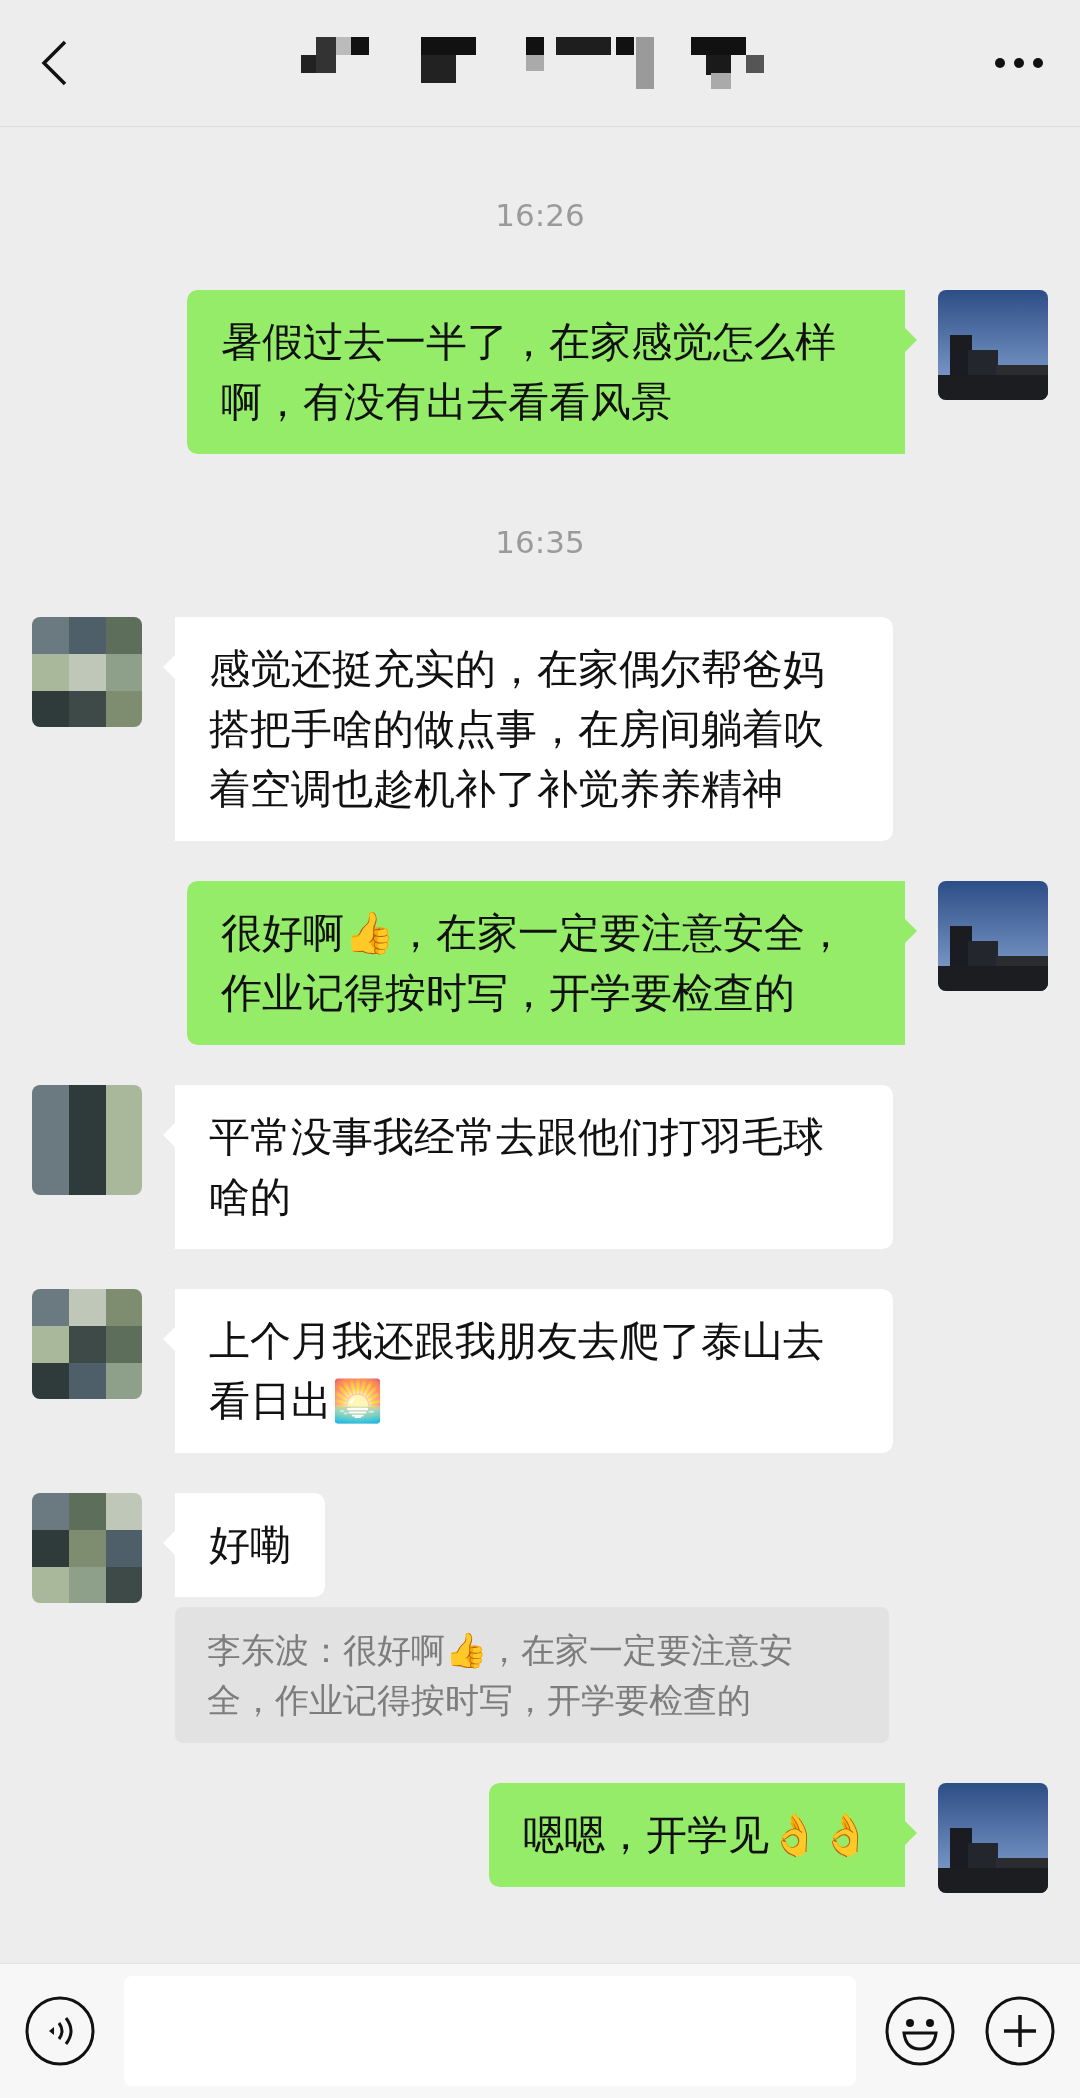  What do you see at coordinates (528, 729) in the screenshot?
I see `message-bubble: 感觉还挺充实的，在家偶尔帮爸妈搭把手啥的做点事，在房间躺着吹着空调也趁机补了补觉养养精神` at bounding box center [528, 729].